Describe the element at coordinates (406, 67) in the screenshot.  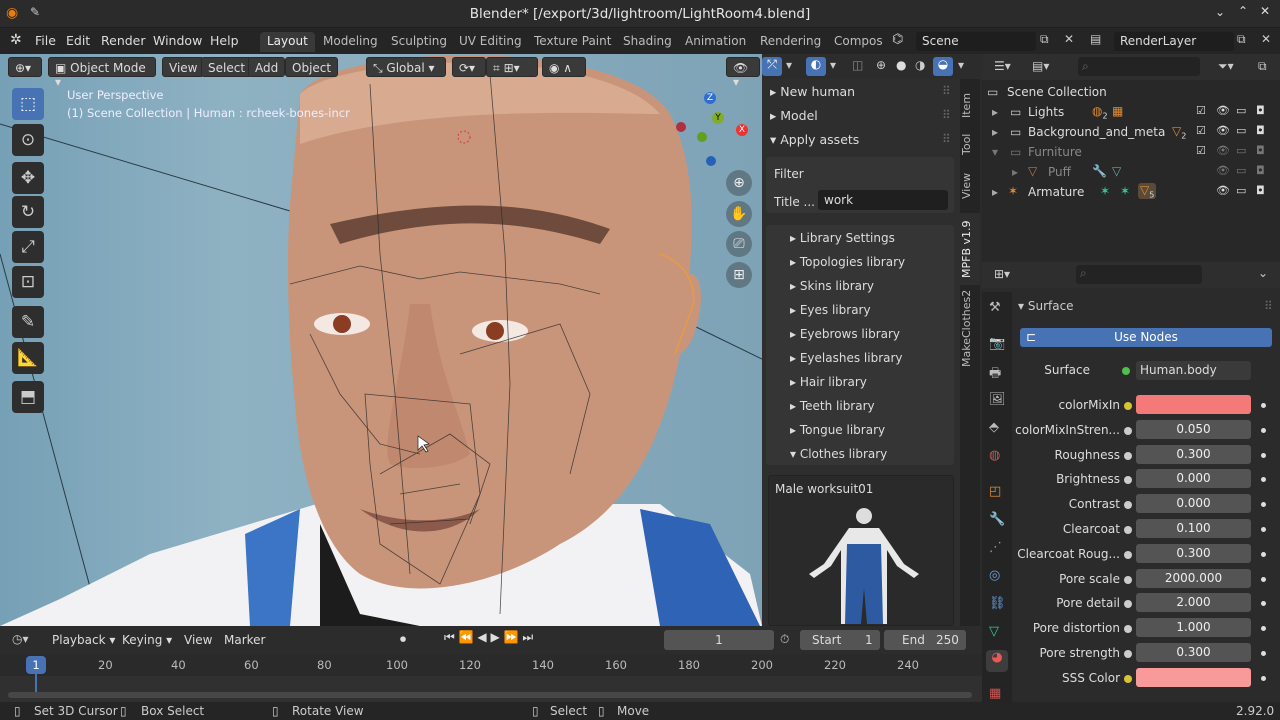
I see `orientation-dropdown: ⤡ Global ▾` at that location.